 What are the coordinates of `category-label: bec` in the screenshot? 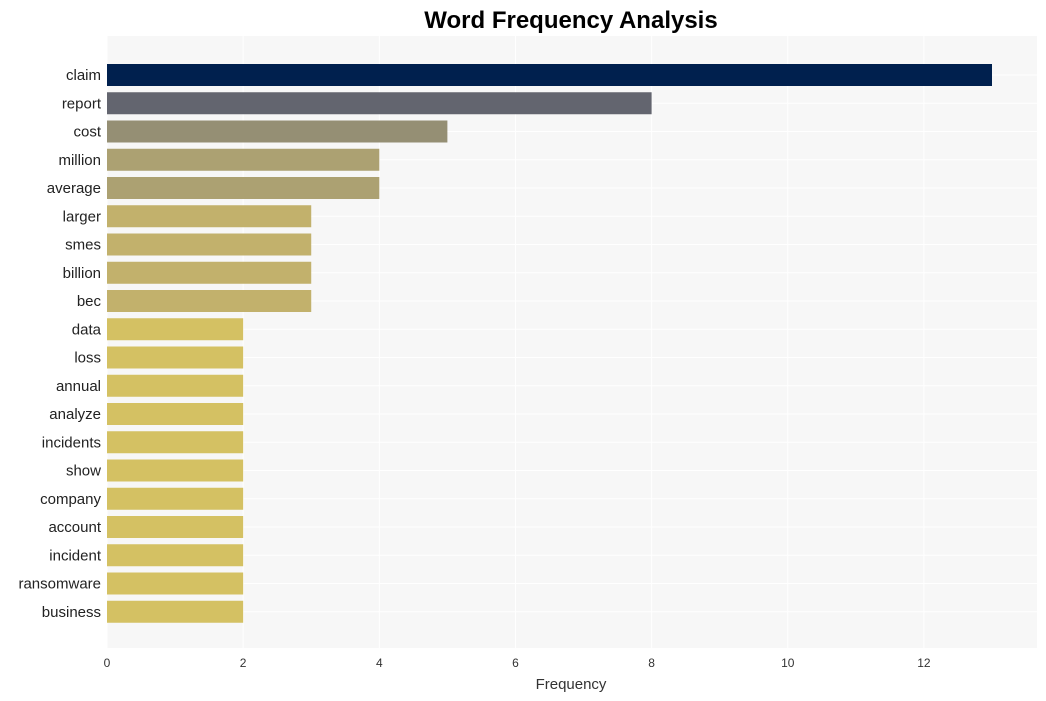 It's located at (89, 301).